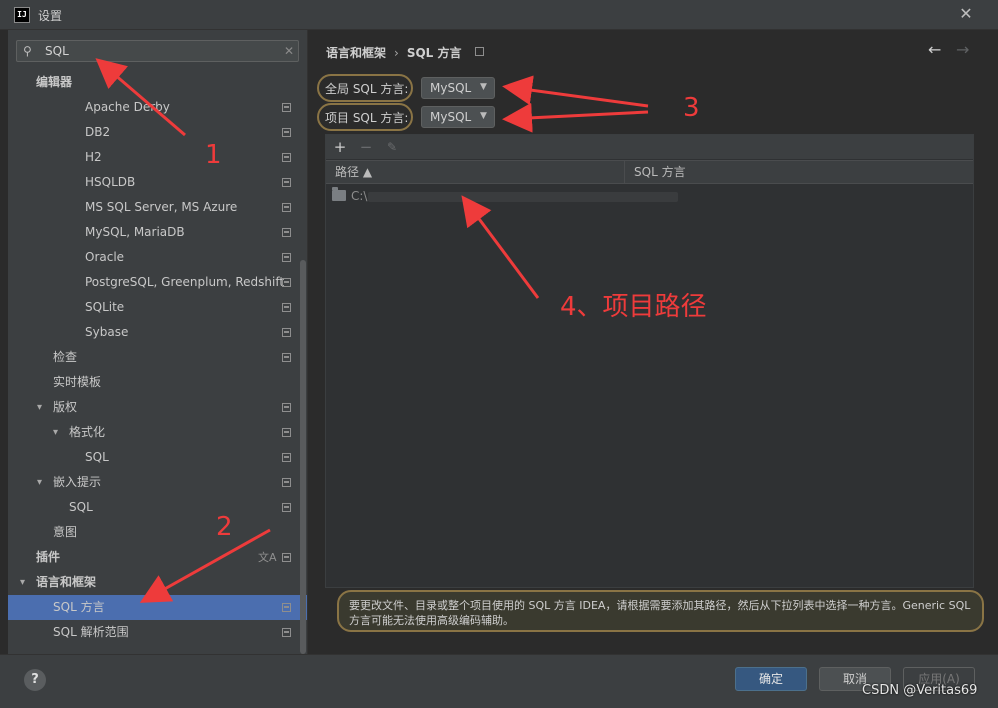  I want to click on tree-item-label: SQL 方言, so click(79, 607).